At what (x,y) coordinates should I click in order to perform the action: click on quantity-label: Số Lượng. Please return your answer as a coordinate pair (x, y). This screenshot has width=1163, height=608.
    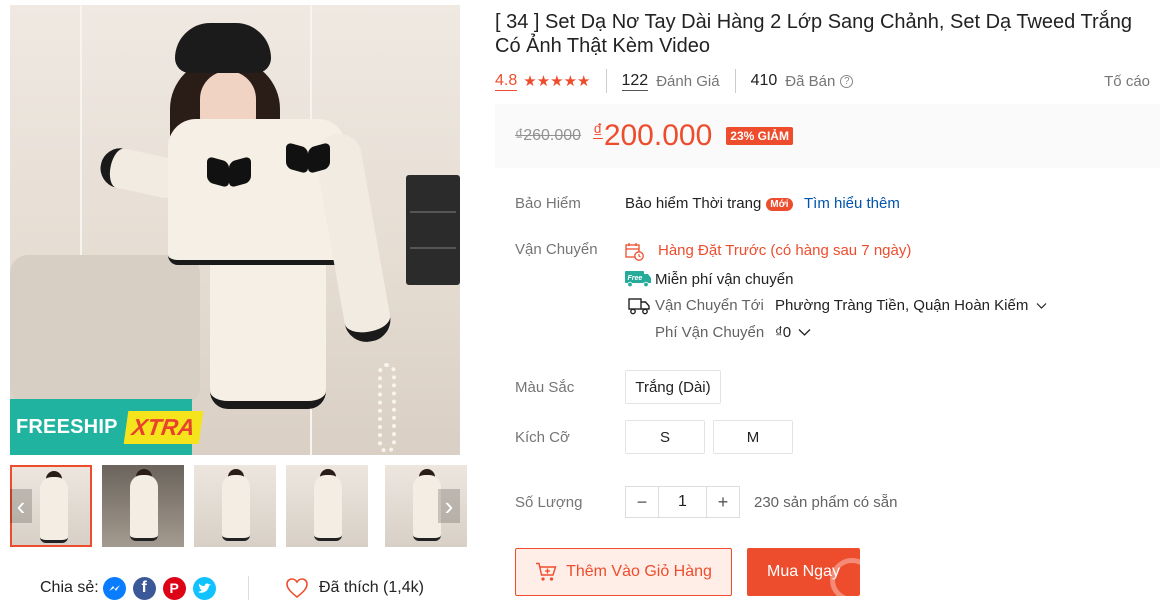
    Looking at the image, I should click on (549, 502).